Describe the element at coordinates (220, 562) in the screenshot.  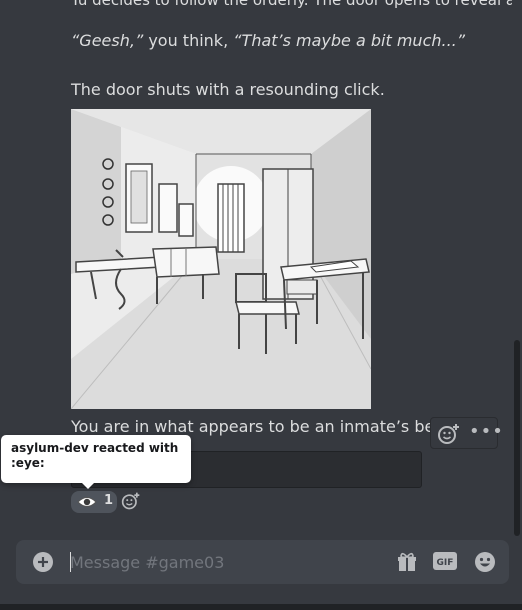
I see `message-input` at that location.